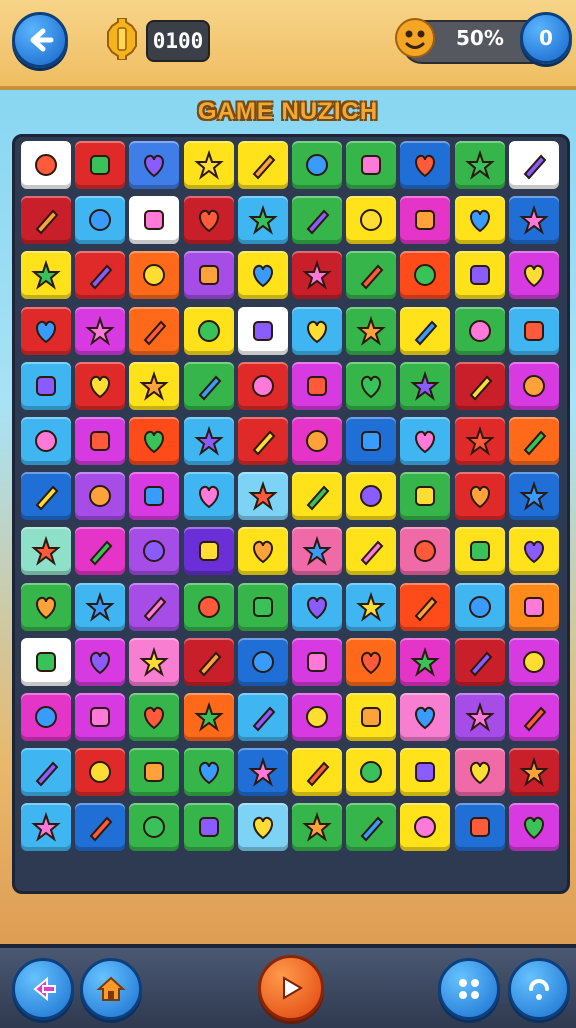 The height and width of the screenshot is (1028, 576). What do you see at coordinates (291, 988) in the screenshot?
I see `play-button` at bounding box center [291, 988].